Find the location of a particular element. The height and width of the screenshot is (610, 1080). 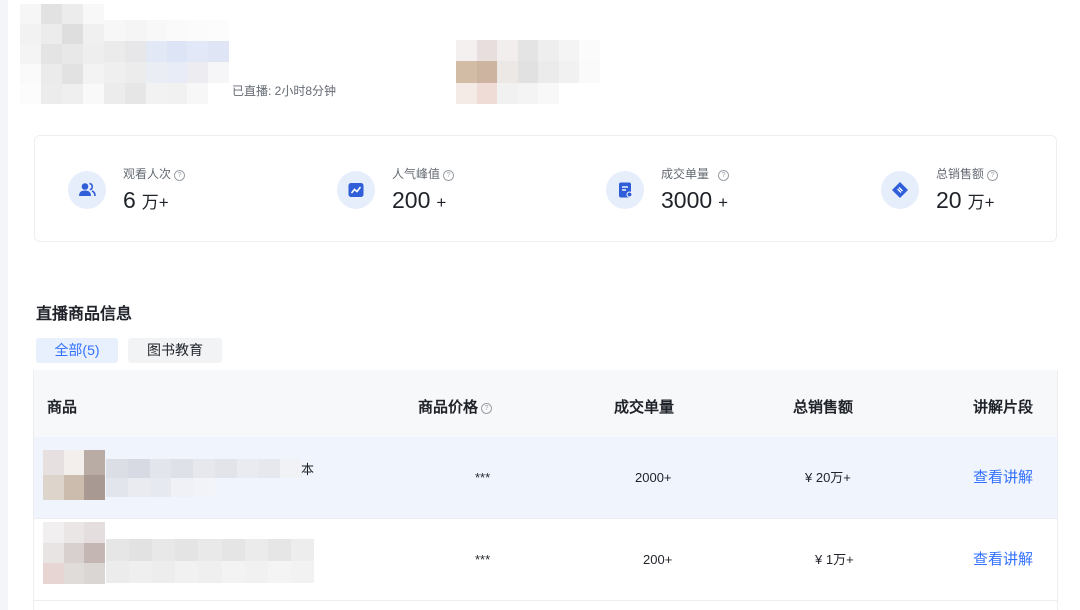

column-header-orders: 成交单量 is located at coordinates (644, 407).